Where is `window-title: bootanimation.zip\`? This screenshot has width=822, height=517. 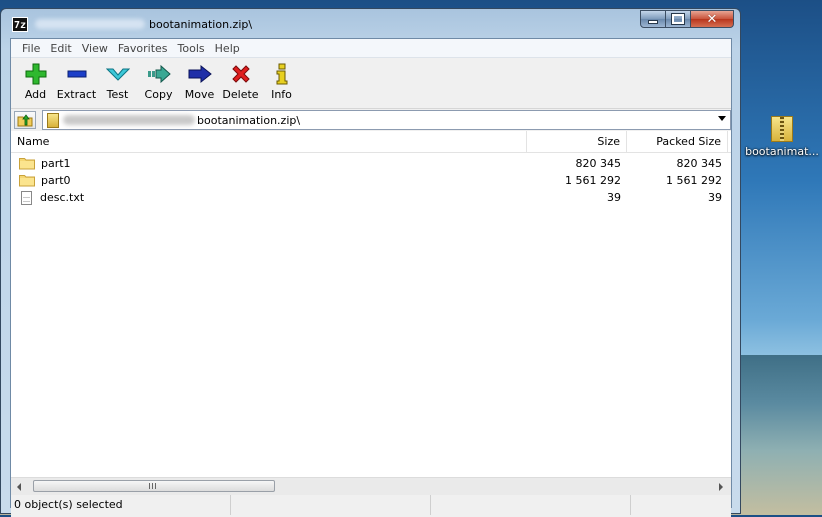 window-title: bootanimation.zip\ is located at coordinates (201, 24).